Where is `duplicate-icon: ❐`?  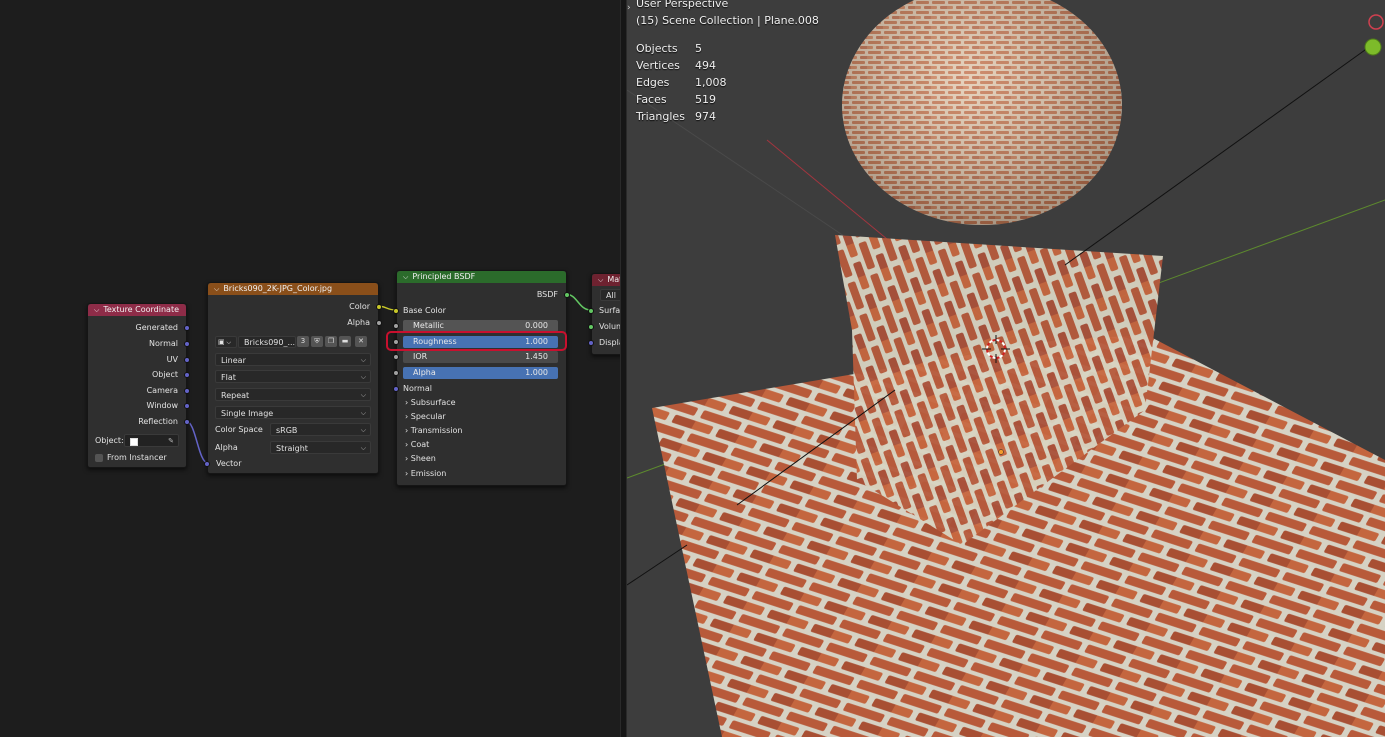
duplicate-icon: ❐ is located at coordinates (331, 341).